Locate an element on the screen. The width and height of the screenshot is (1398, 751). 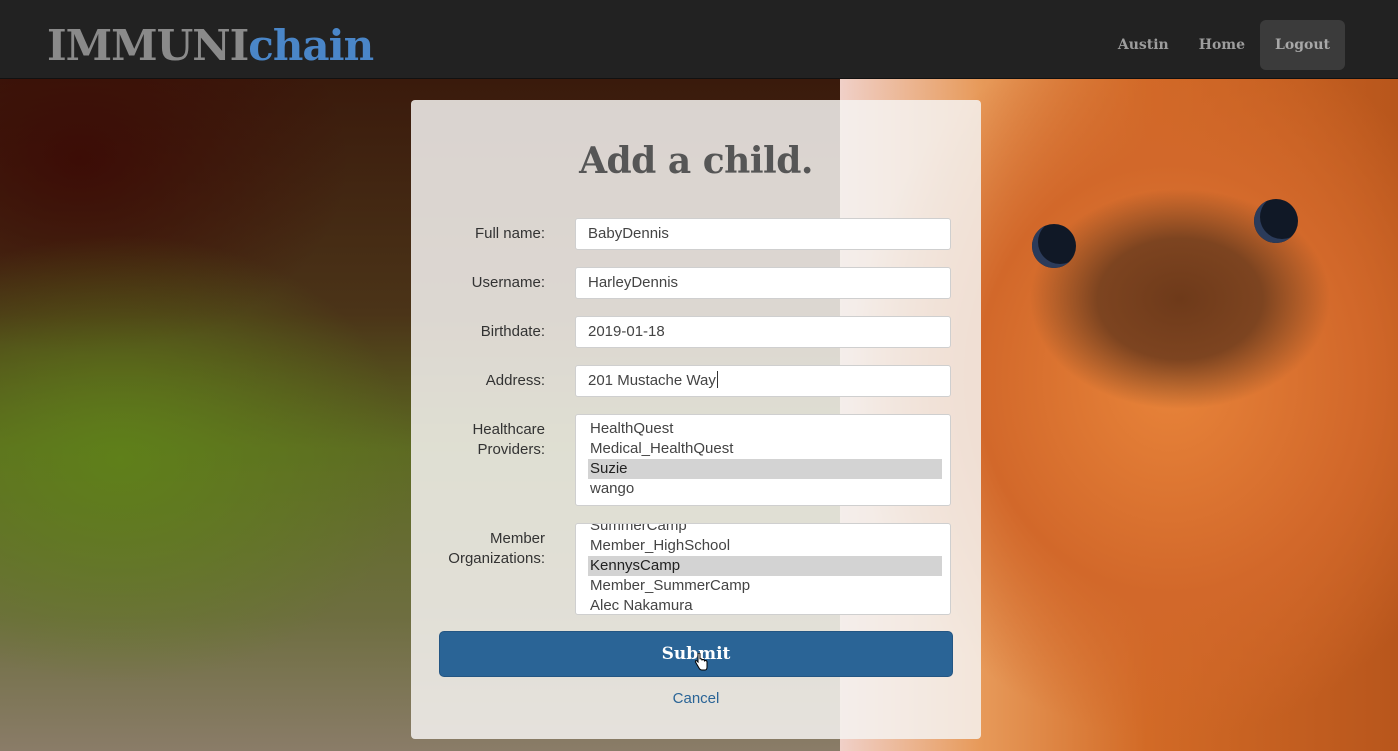
teddy-right-eye is located at coordinates (1276, 221).